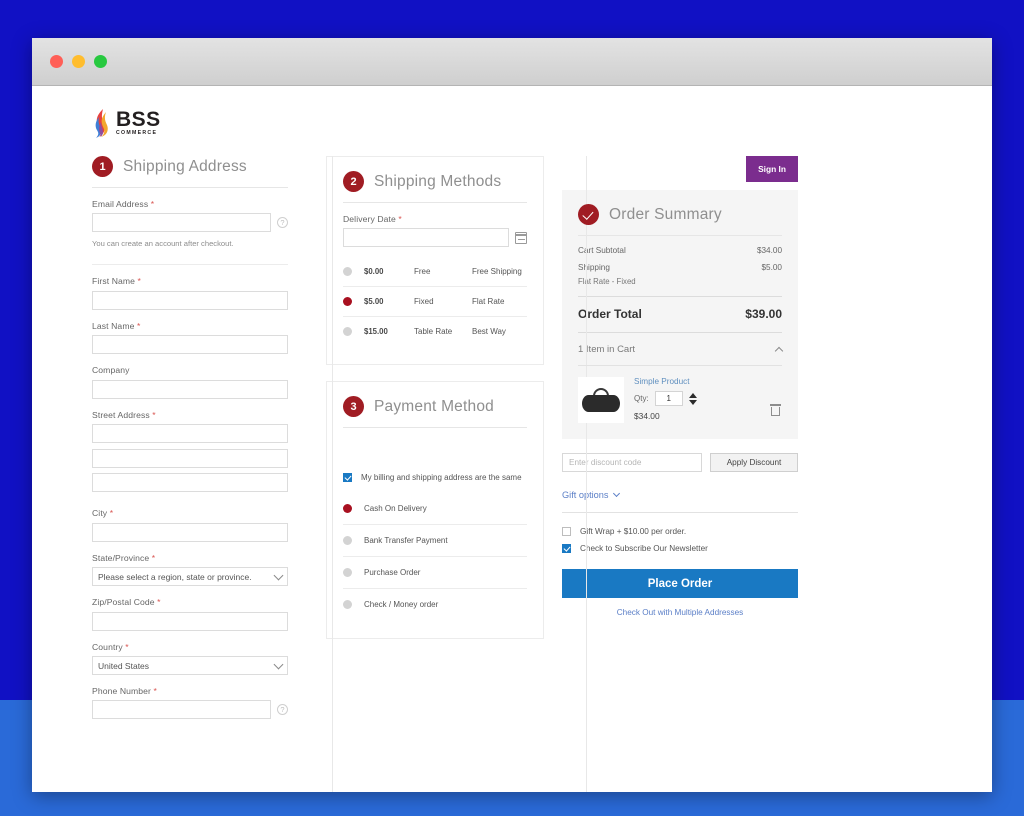 This screenshot has height=816, width=1024. Describe the element at coordinates (512, 62) in the screenshot. I see `browser-titlebar` at that location.